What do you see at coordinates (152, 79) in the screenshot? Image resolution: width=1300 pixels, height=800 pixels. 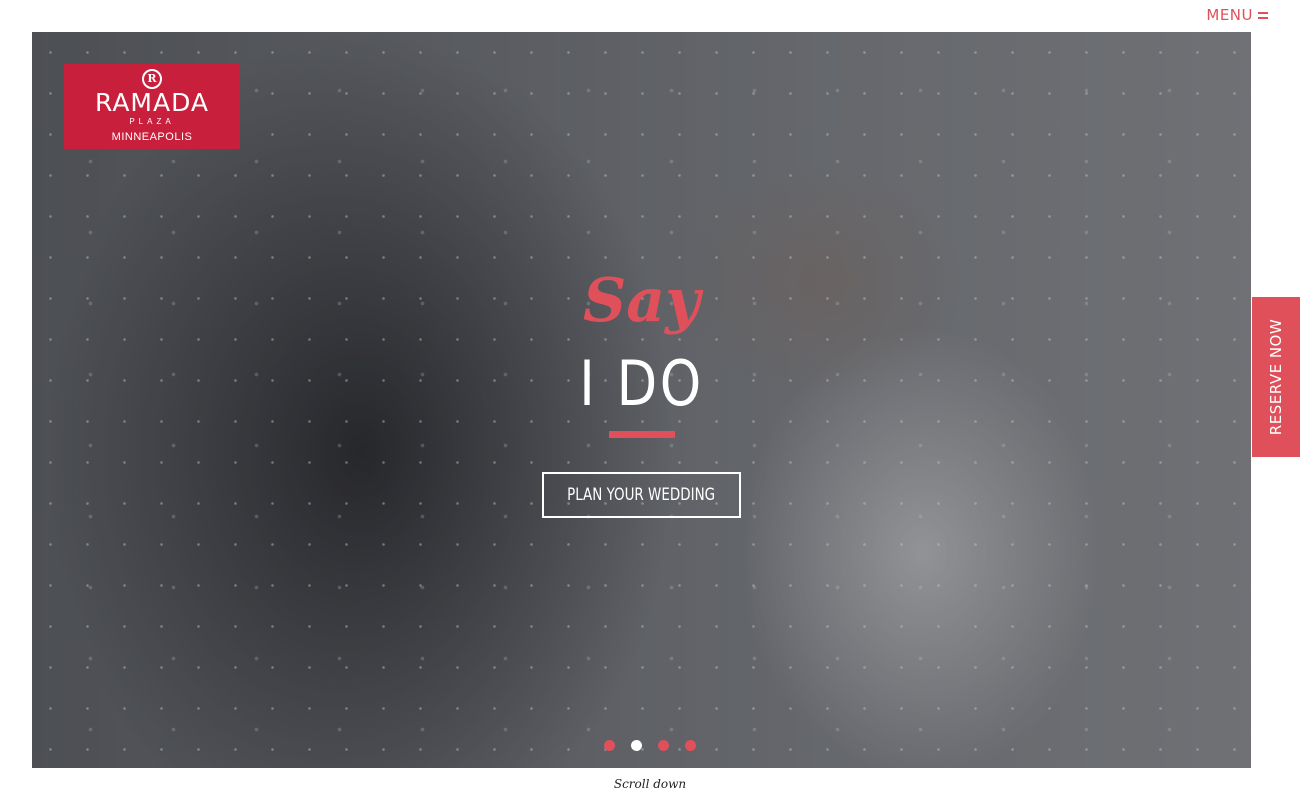 I see `logo-mark-icon: R` at bounding box center [152, 79].